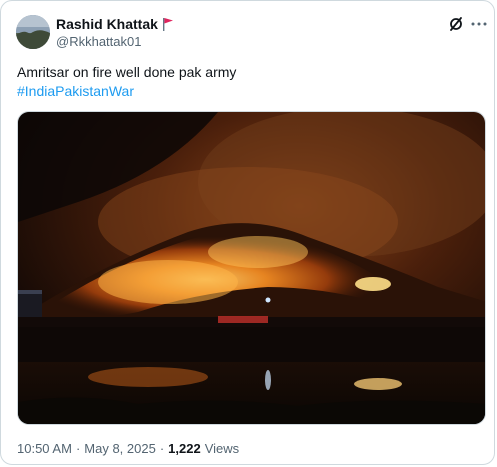 This screenshot has width=497, height=467. Describe the element at coordinates (107, 24) in the screenshot. I see `author-display-name: Rashid Khattak` at that location.